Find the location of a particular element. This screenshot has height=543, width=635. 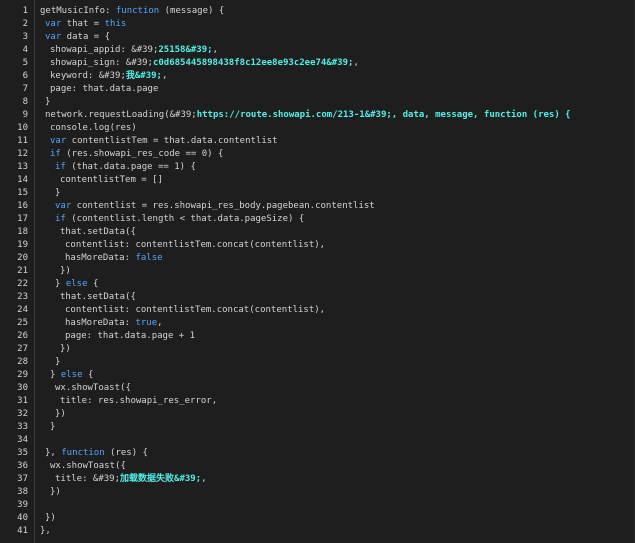

line-number: 32 is located at coordinates (22, 414).